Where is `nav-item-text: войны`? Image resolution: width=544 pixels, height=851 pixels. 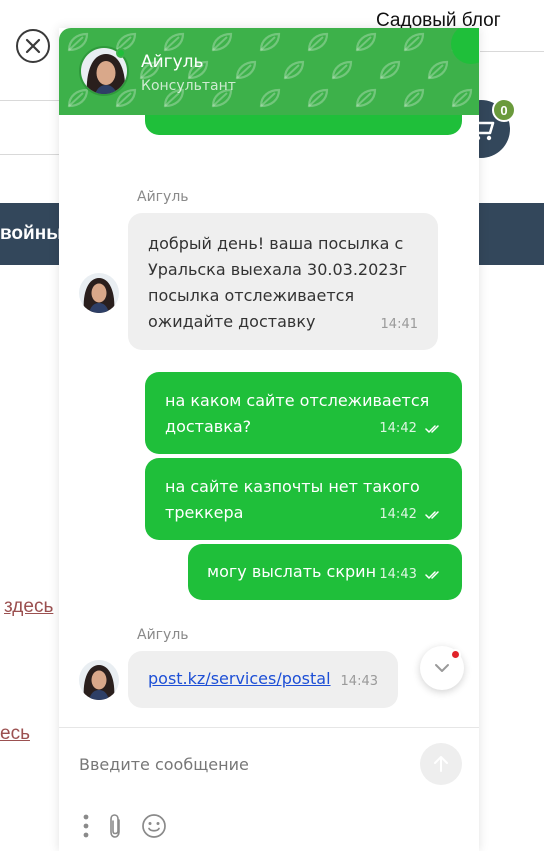
nav-item-text: войны is located at coordinates (31, 234).